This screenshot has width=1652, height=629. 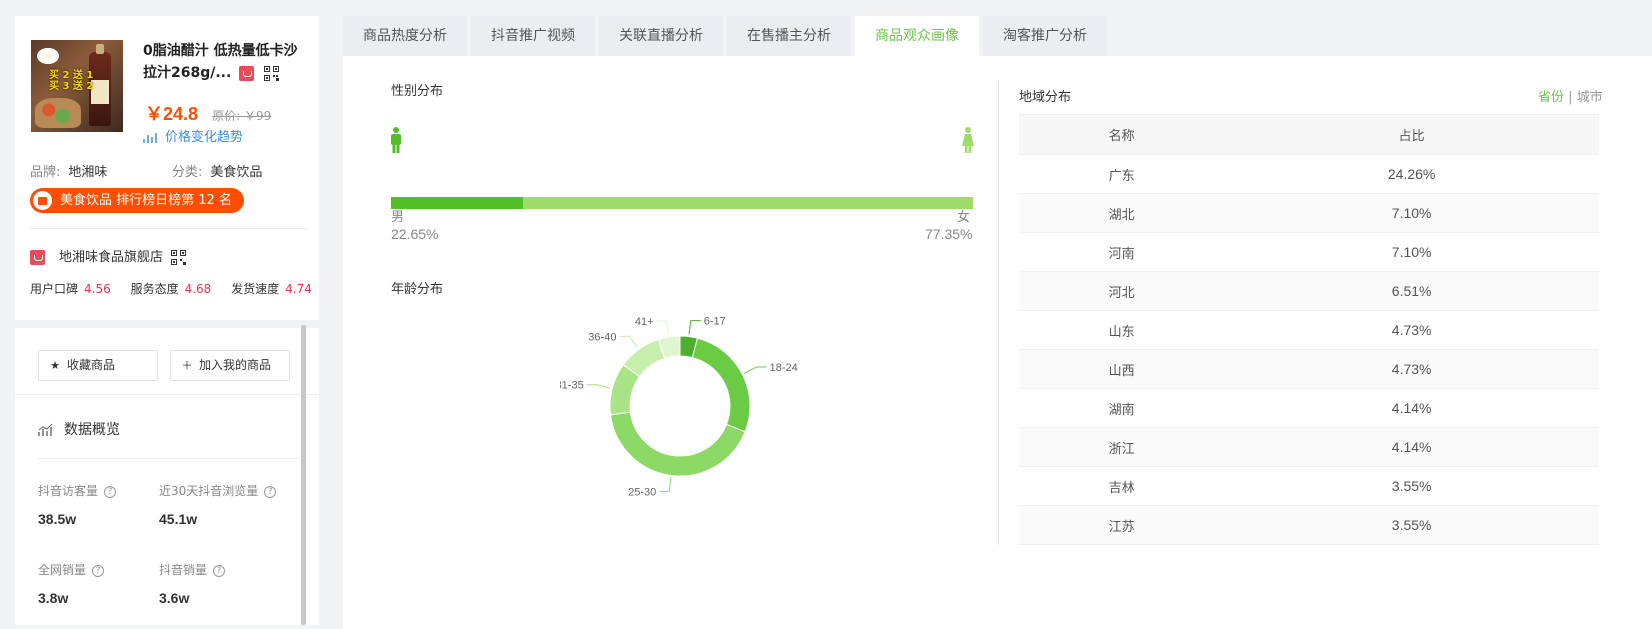 I want to click on col-share: 占比, so click(x=1411, y=134).